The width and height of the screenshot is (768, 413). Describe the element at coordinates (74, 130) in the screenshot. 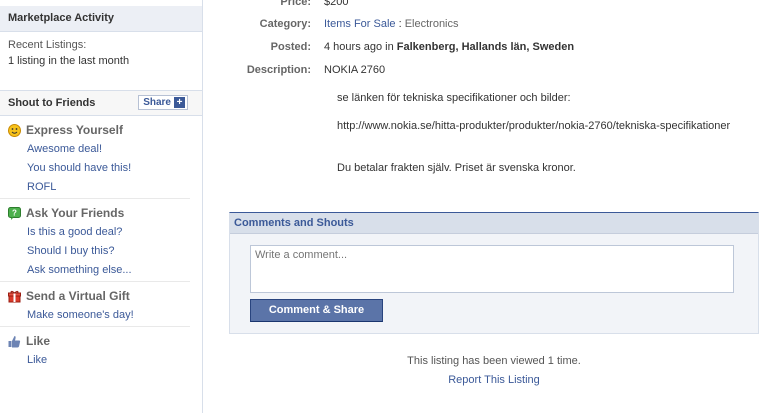

I see `section-title-label: Express Yourself` at that location.